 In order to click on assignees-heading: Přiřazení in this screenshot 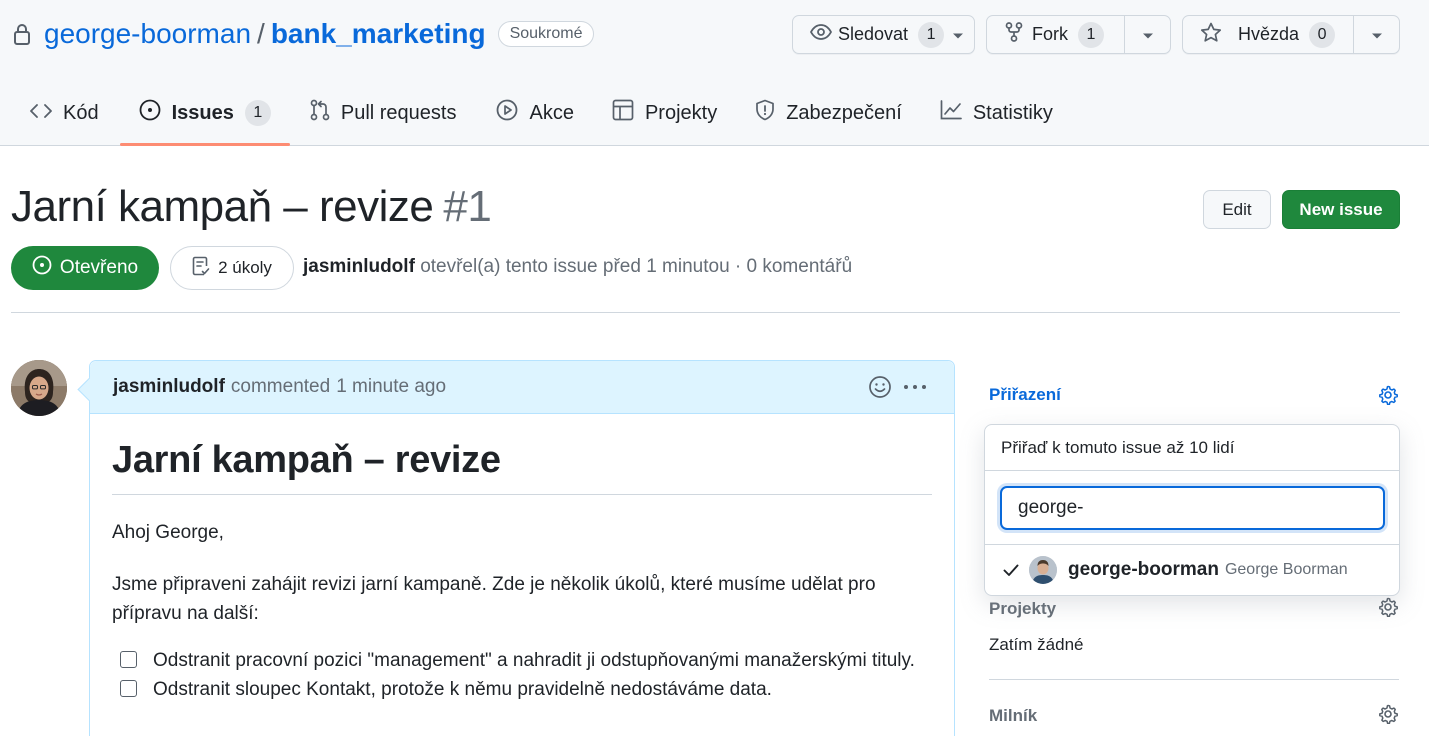, I will do `click(1025, 395)`.